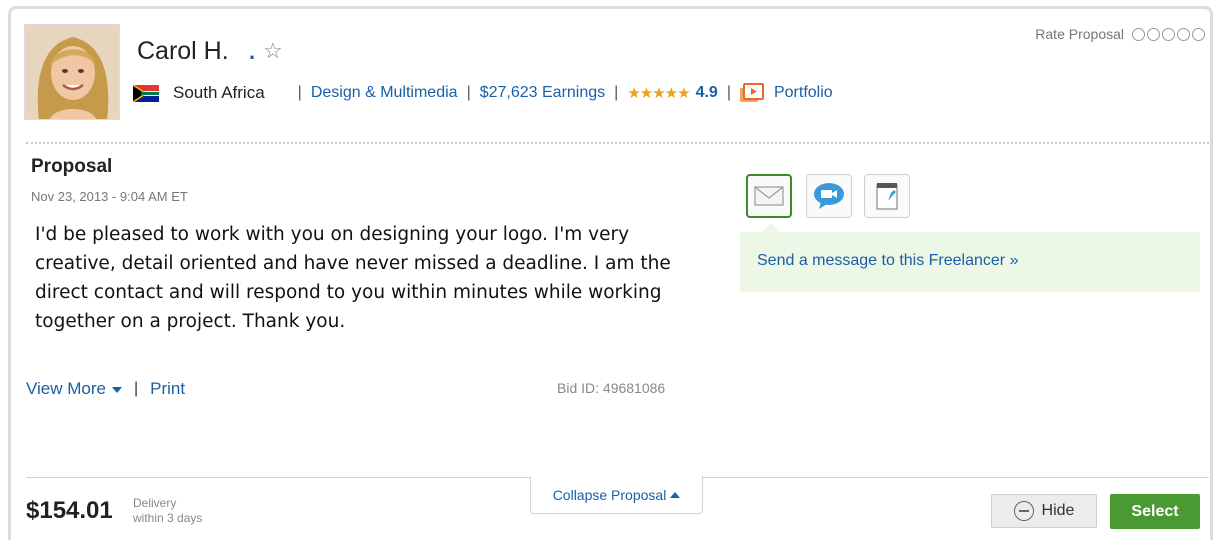  What do you see at coordinates (69, 510) in the screenshot?
I see `bid-price: $154.01` at bounding box center [69, 510].